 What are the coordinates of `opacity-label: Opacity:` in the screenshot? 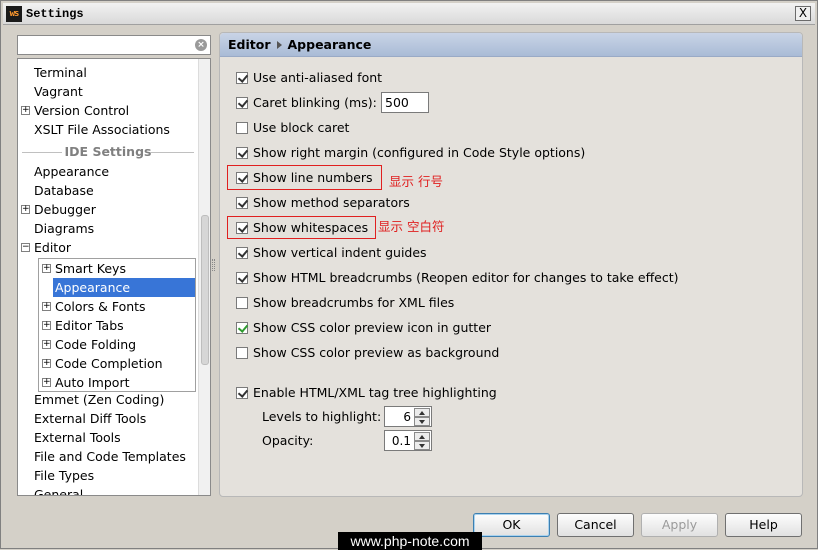 It's located at (288, 440).